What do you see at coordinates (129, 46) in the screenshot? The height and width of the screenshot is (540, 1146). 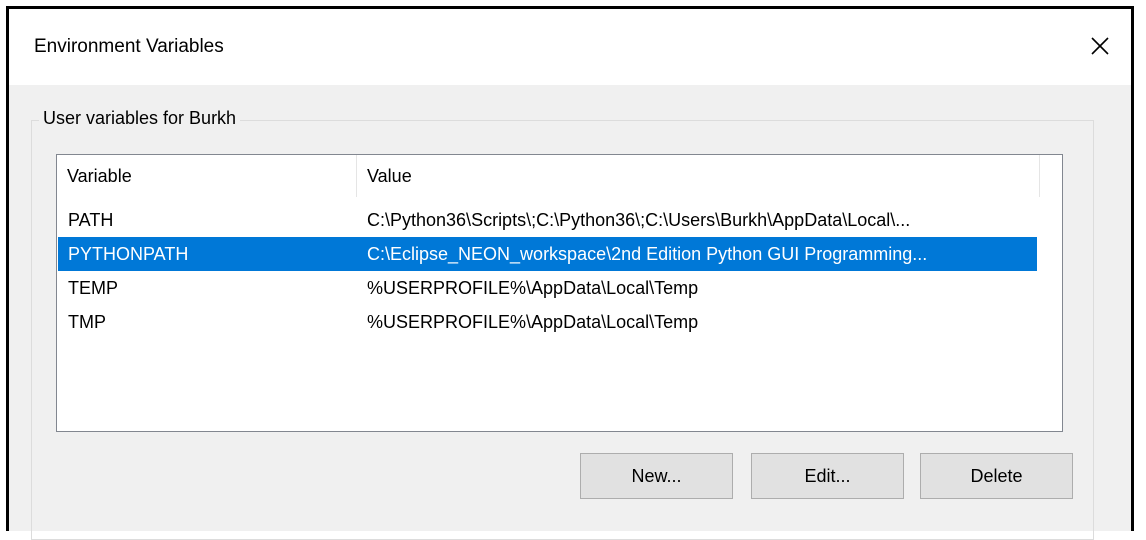 I see `dialog-title: Environment Variables` at bounding box center [129, 46].